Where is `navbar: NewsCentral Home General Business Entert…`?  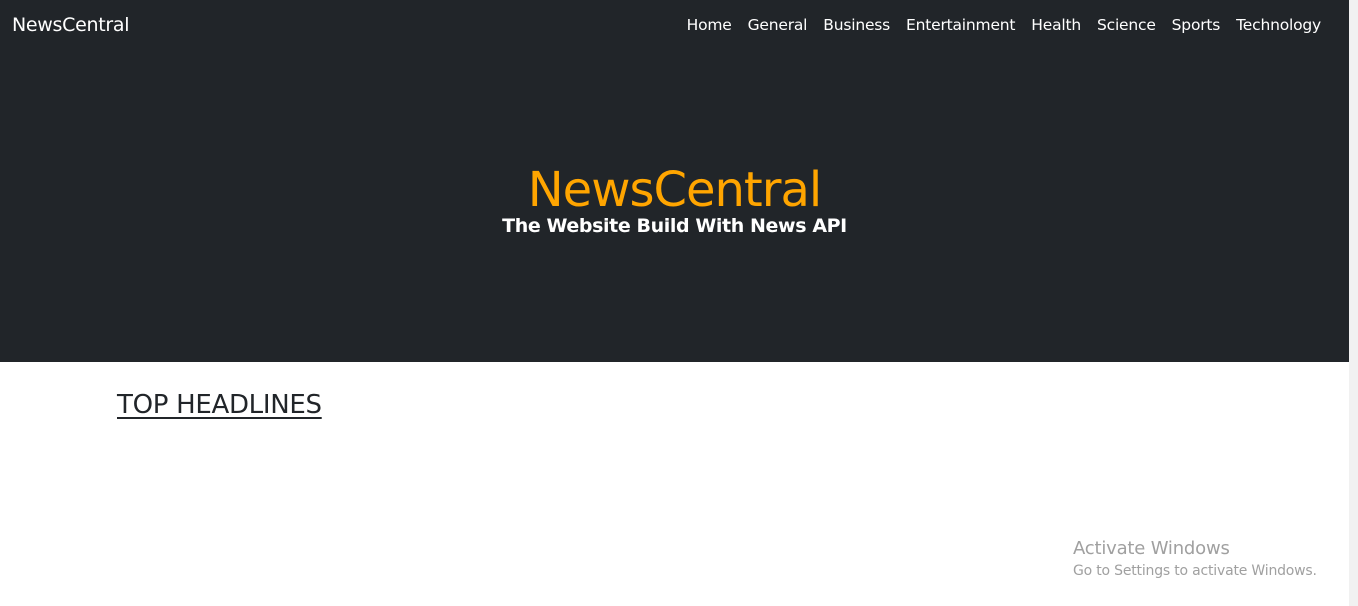 navbar: NewsCentral Home General Business Entert… is located at coordinates (674, 25).